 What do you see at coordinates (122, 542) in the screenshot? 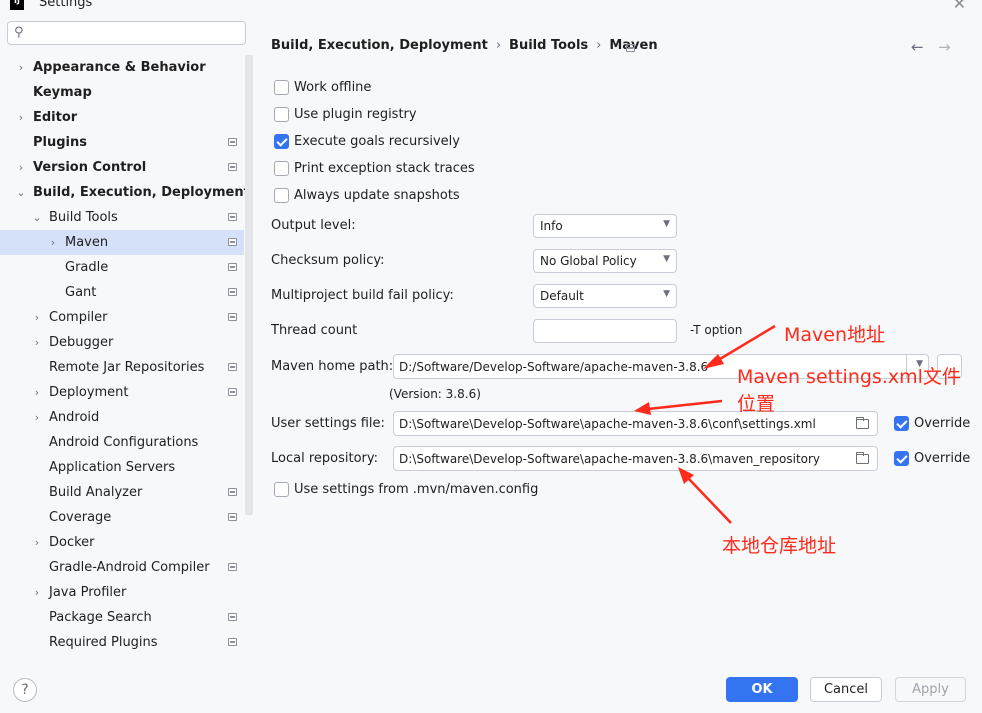
I see `sidebar-item-docker: › Docker` at bounding box center [122, 542].